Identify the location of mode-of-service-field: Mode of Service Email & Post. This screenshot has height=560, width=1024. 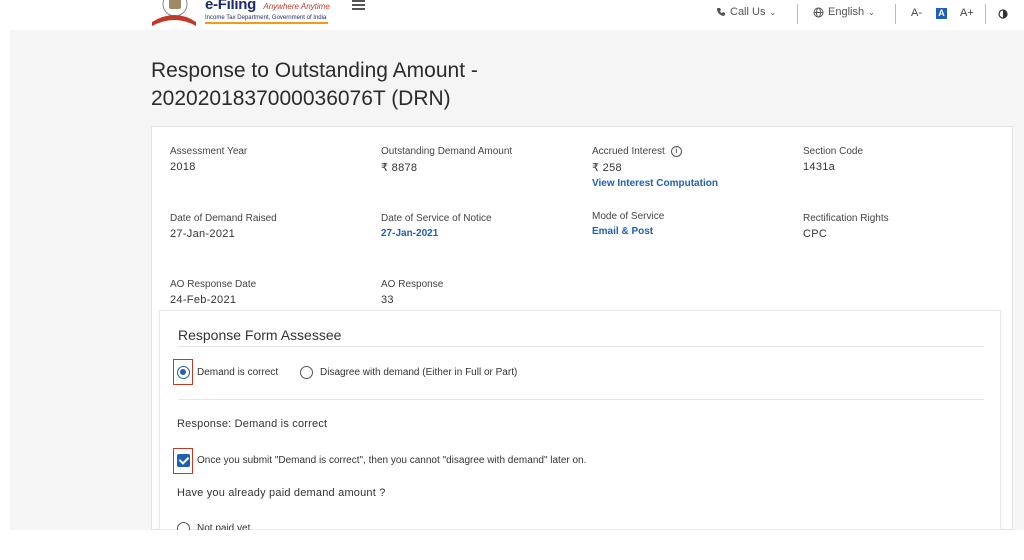
(628, 224).